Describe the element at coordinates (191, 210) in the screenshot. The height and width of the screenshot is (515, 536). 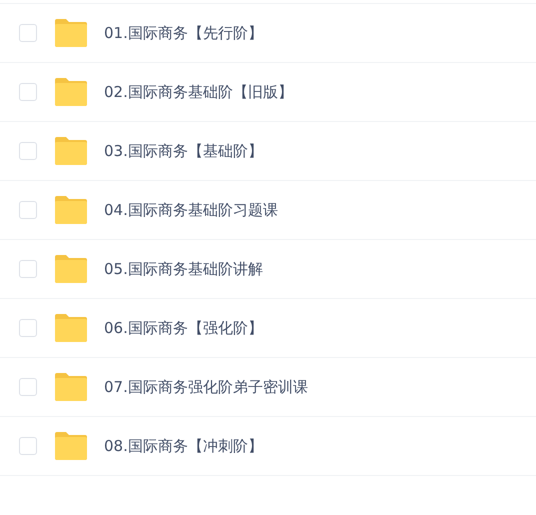
I see `folder-name: 04.国际商务基础阶习题课` at that location.